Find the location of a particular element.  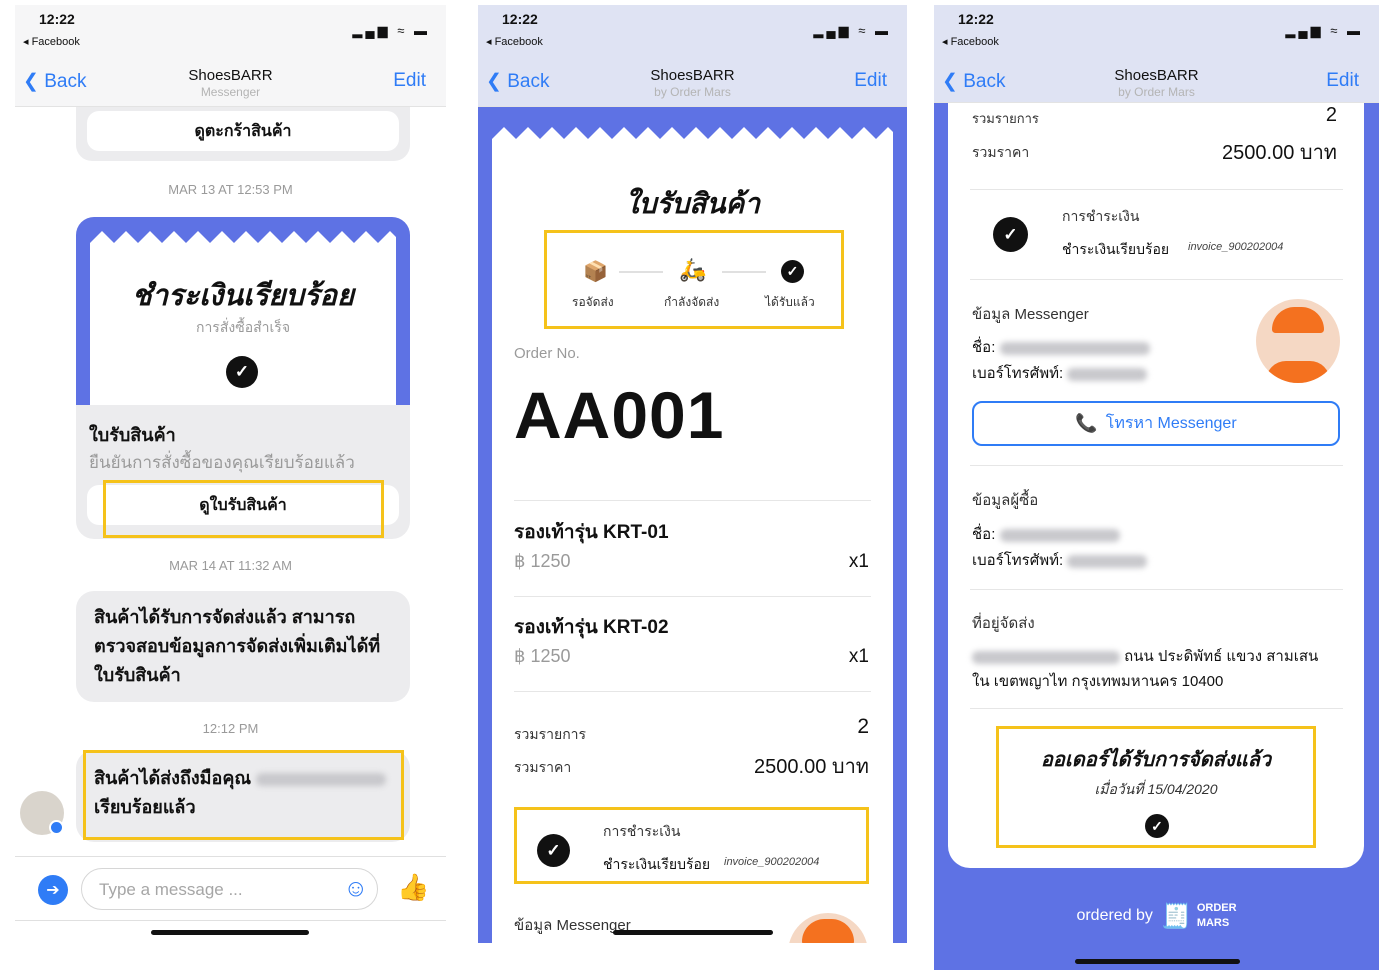

address-line-2: ใน เขตพญาไท กรุงเทพมหานคร 10400 is located at coordinates (1098, 681).